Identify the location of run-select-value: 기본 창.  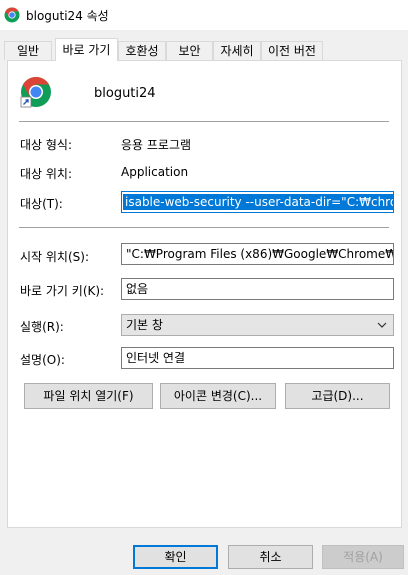
(144, 325).